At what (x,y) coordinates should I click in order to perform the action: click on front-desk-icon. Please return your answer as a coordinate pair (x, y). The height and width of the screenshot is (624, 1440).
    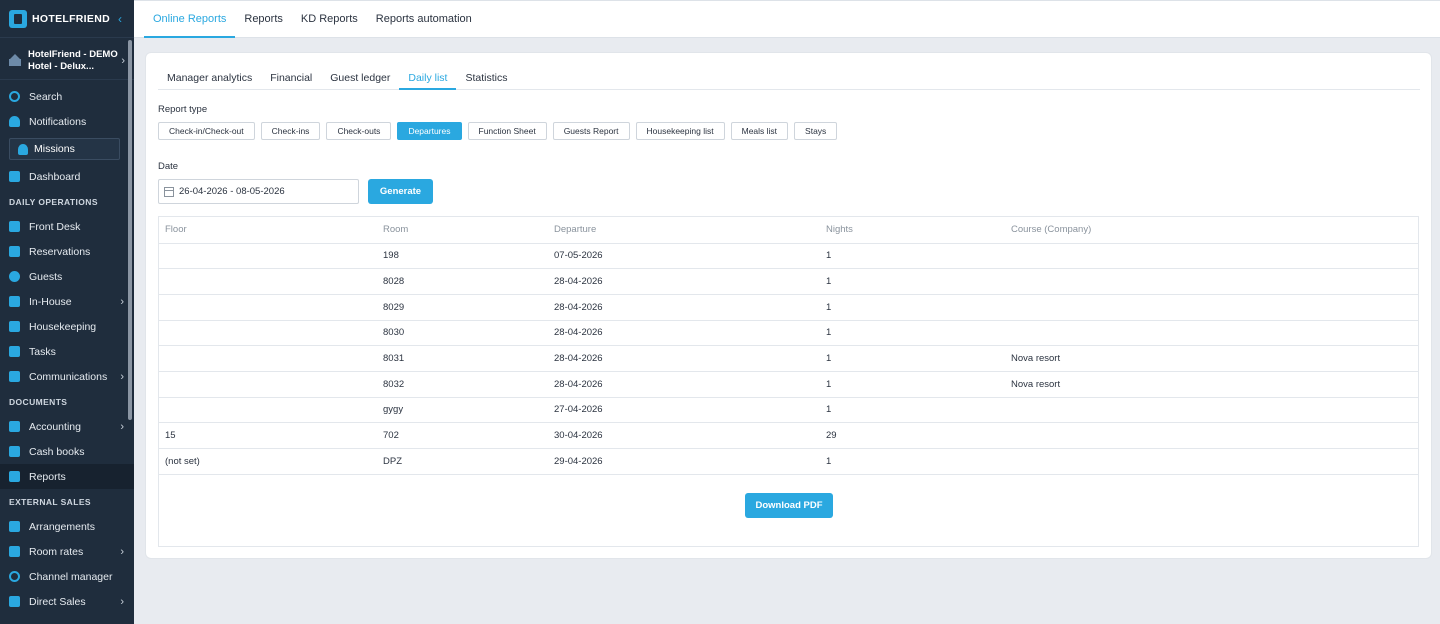
    Looking at the image, I should click on (14, 226).